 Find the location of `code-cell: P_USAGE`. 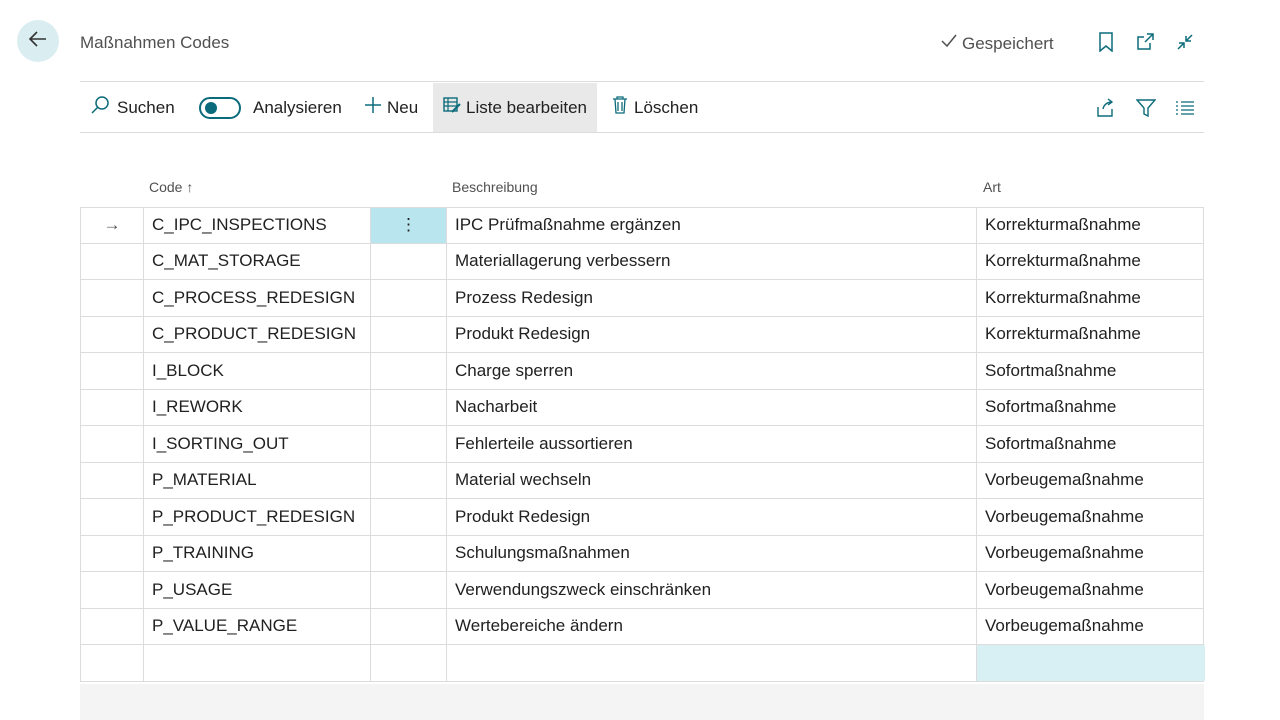

code-cell: P_USAGE is located at coordinates (257, 590).